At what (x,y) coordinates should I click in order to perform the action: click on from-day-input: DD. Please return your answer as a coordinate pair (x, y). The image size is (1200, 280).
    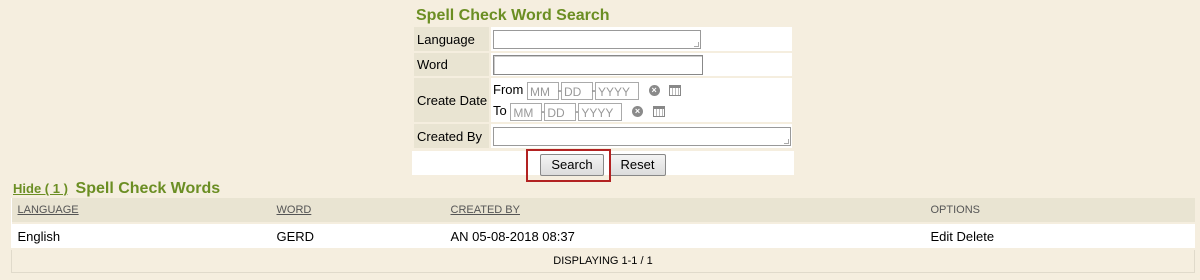
    Looking at the image, I should click on (576, 90).